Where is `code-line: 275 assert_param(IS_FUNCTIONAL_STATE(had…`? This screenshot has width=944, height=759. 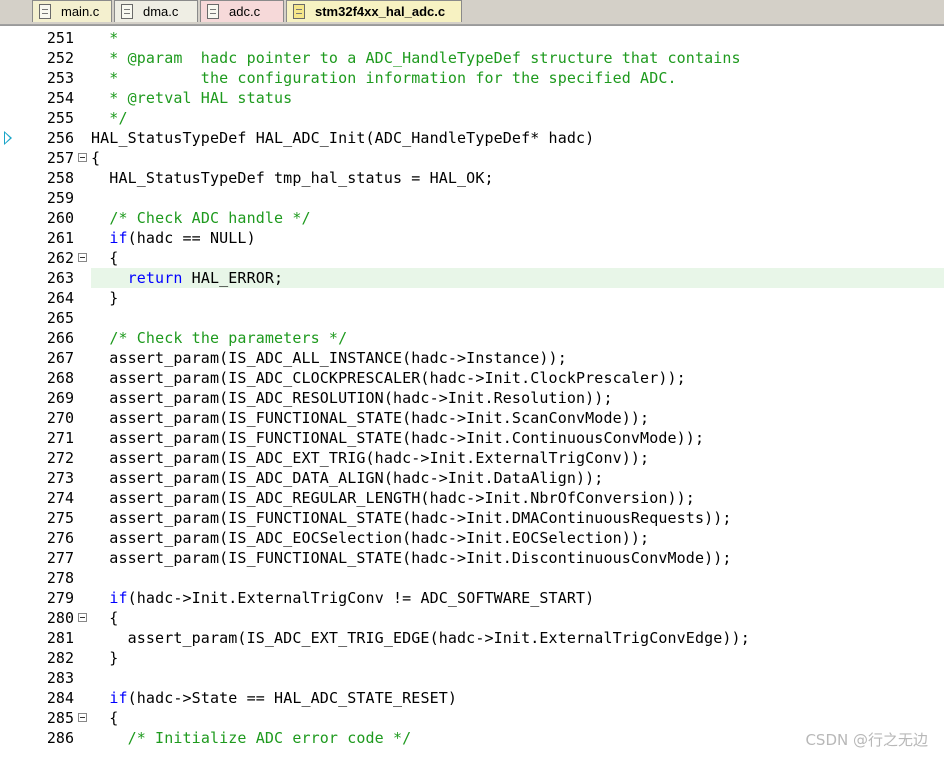
code-line: 275 assert_param(IS_FUNCTIONAL_STATE(had… is located at coordinates (472, 518).